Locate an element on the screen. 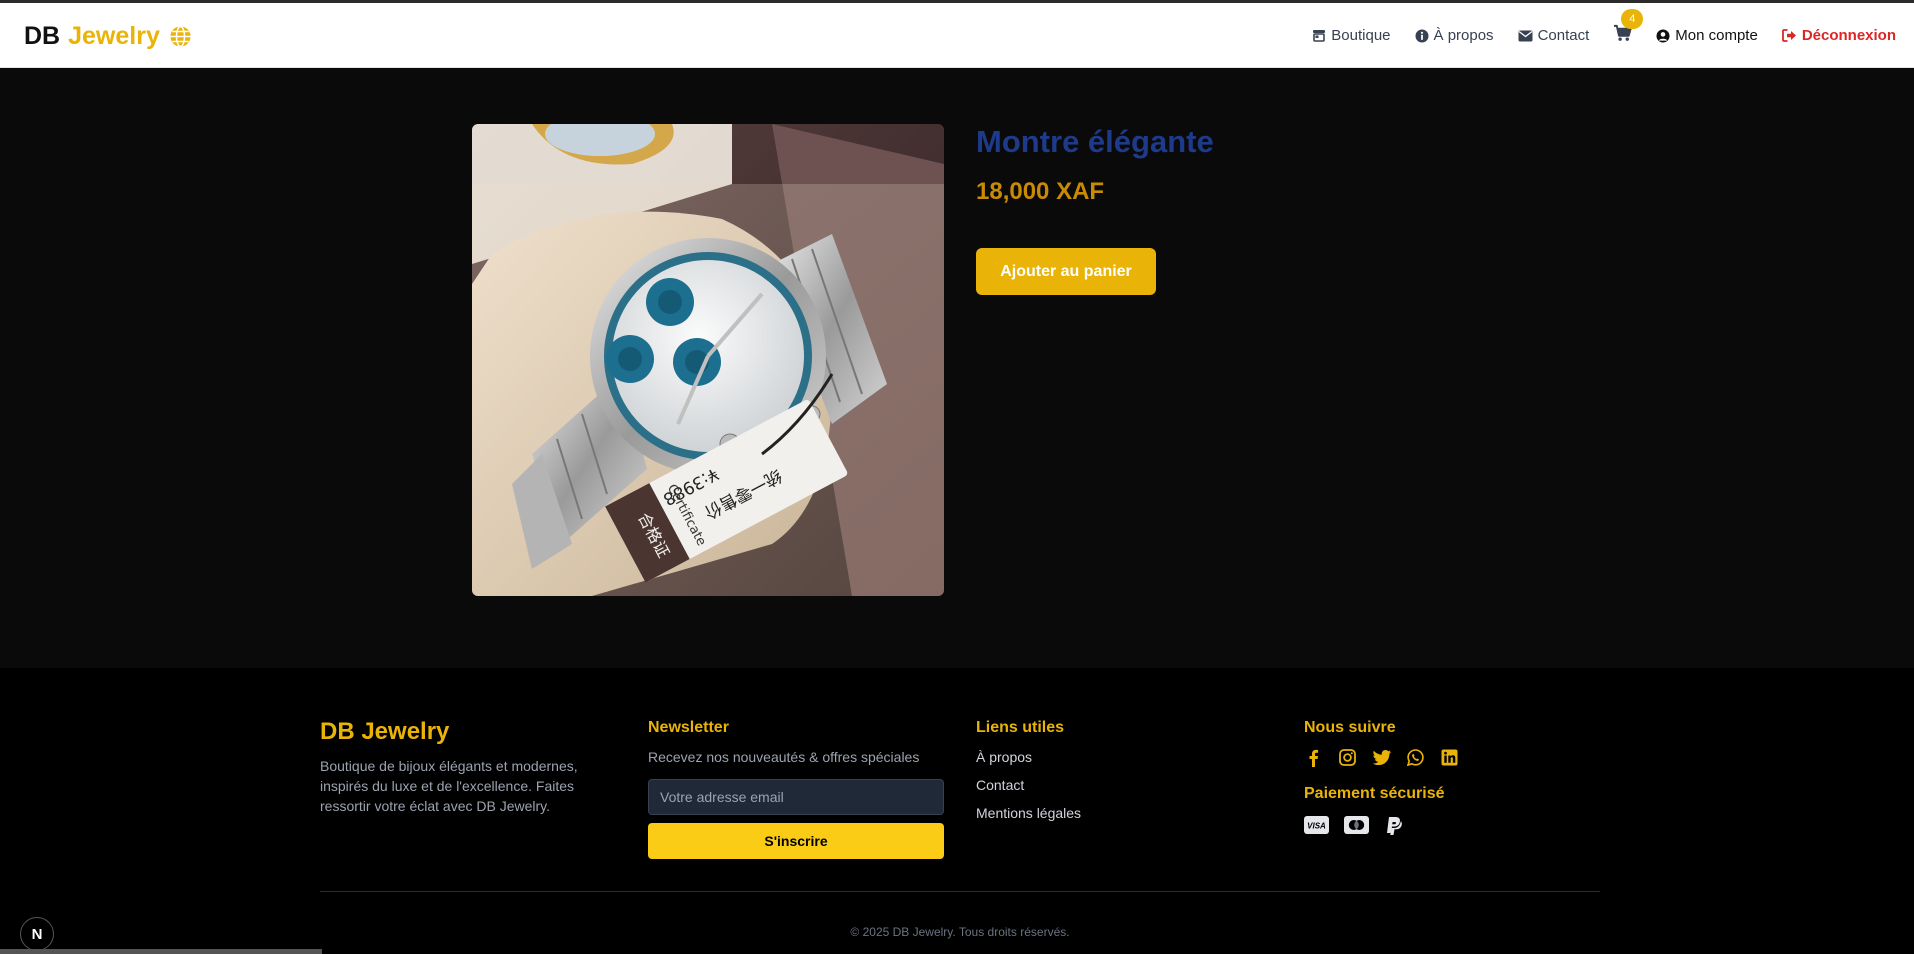  social-links is located at coordinates (1389, 757).